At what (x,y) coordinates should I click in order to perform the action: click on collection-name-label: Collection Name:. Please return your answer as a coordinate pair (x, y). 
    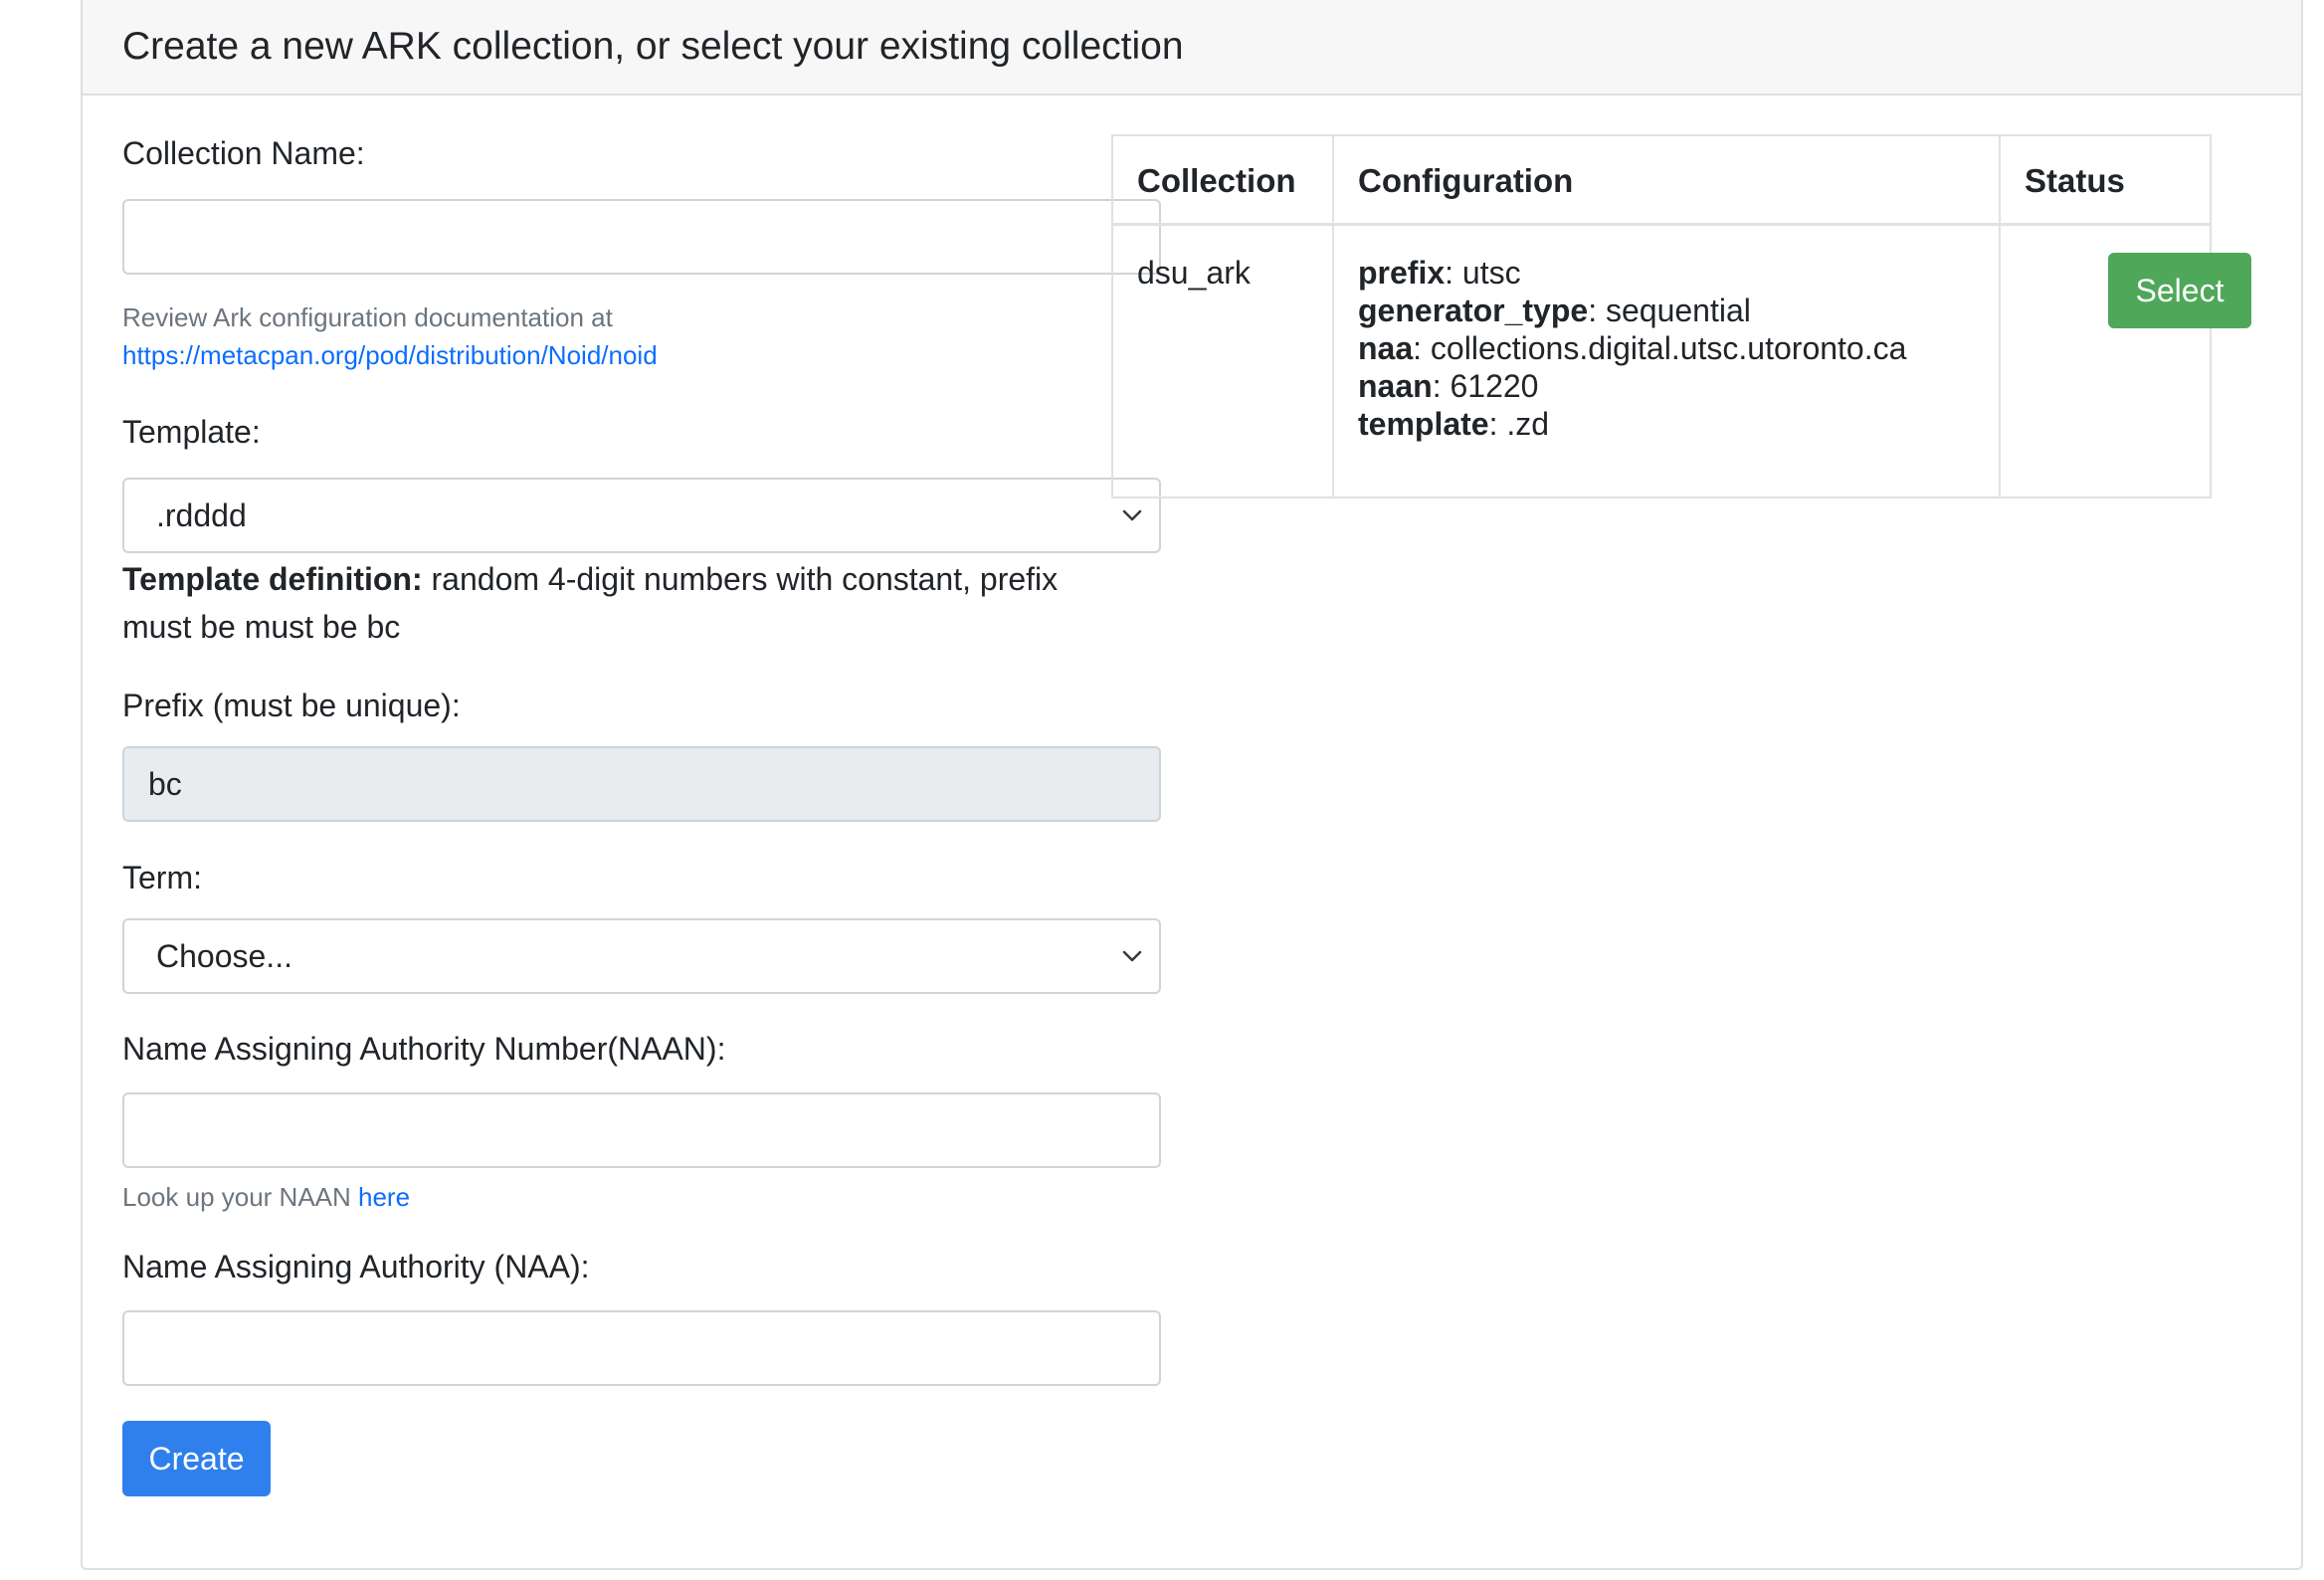
    Looking at the image, I should click on (244, 153).